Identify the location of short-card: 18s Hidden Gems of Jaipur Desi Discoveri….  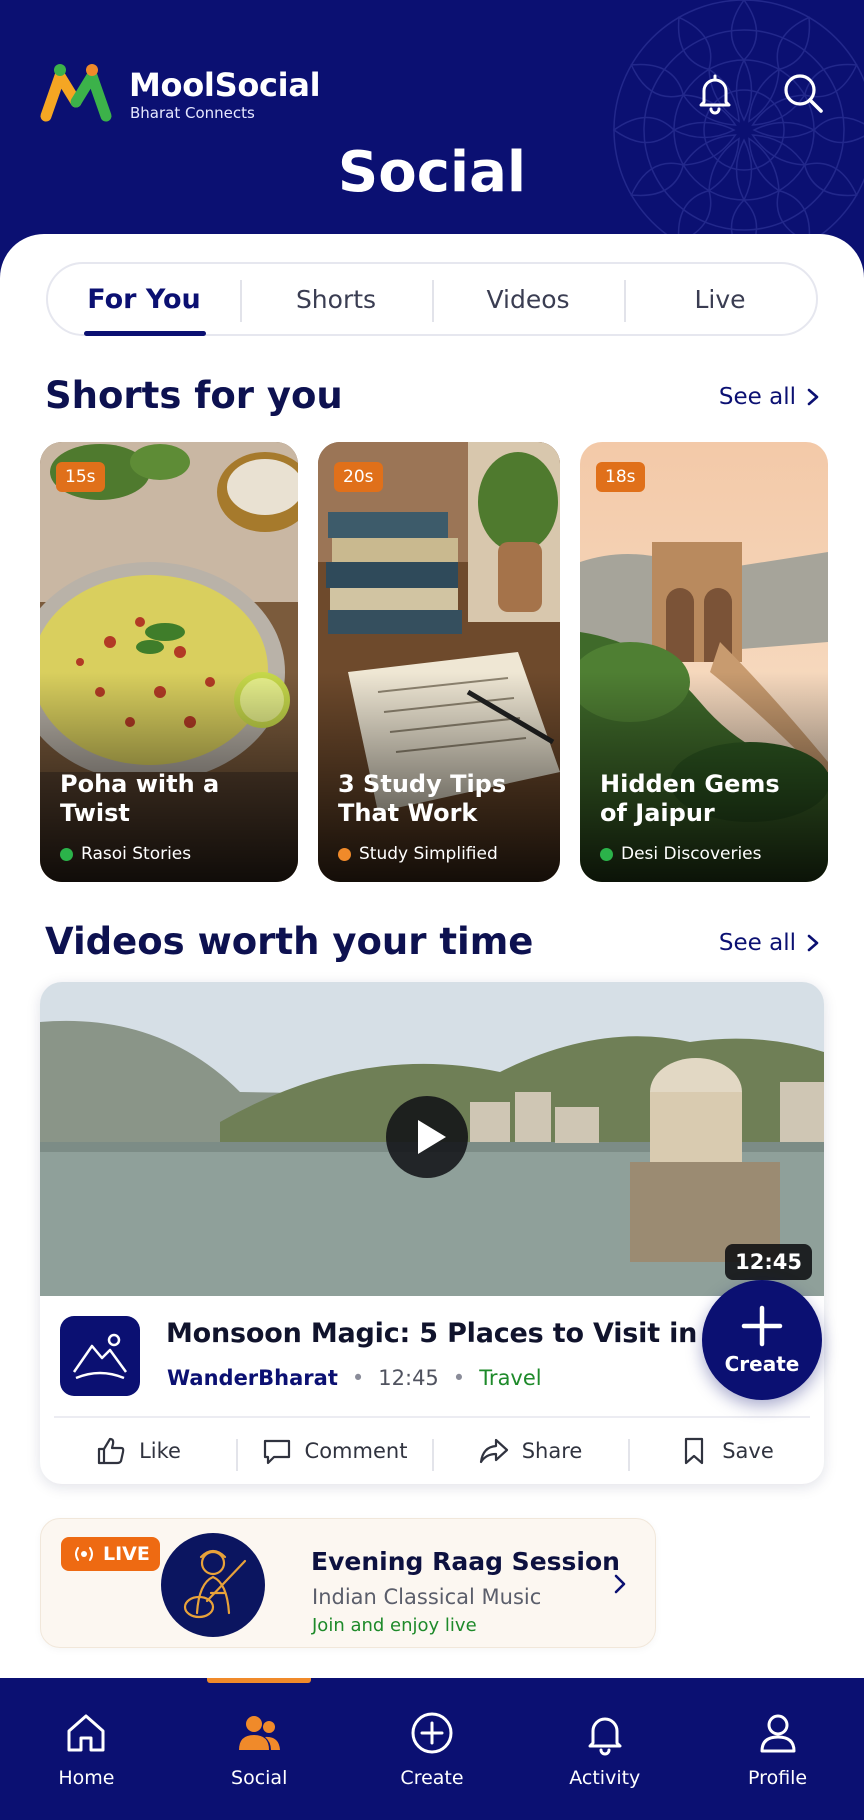
(704, 662).